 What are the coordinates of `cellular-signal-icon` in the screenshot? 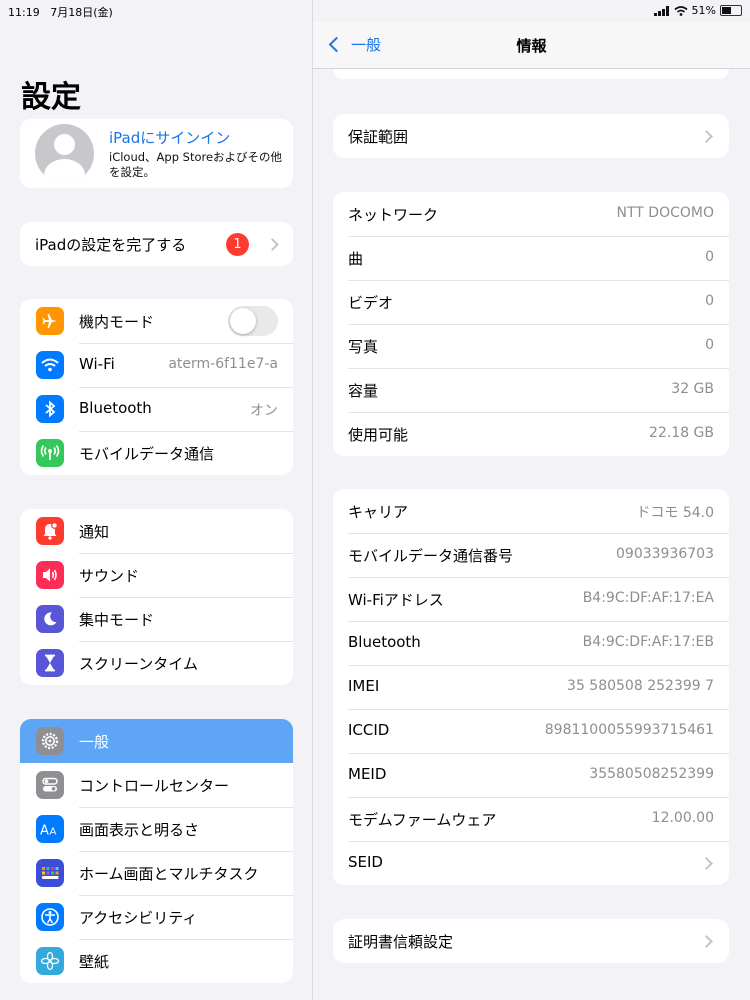 It's located at (661, 10).